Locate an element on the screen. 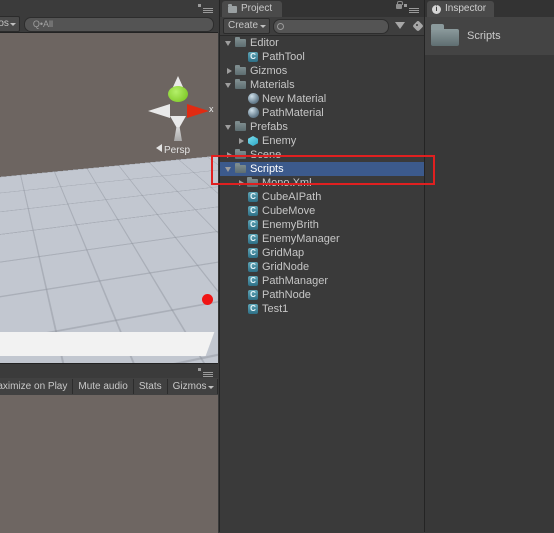  game-tabstrip is located at coordinates (109, 371).